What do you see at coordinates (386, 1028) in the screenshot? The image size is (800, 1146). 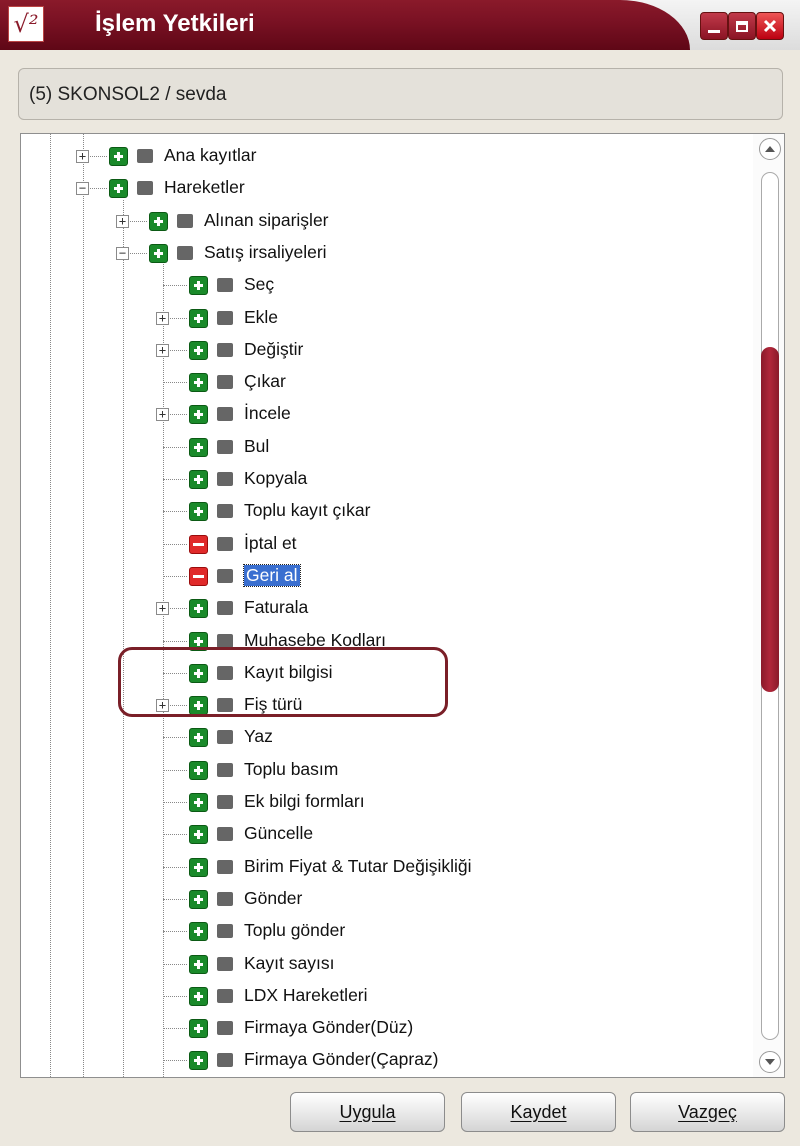 I see `tree-row: Firmaya Gönder(Düz)` at bounding box center [386, 1028].